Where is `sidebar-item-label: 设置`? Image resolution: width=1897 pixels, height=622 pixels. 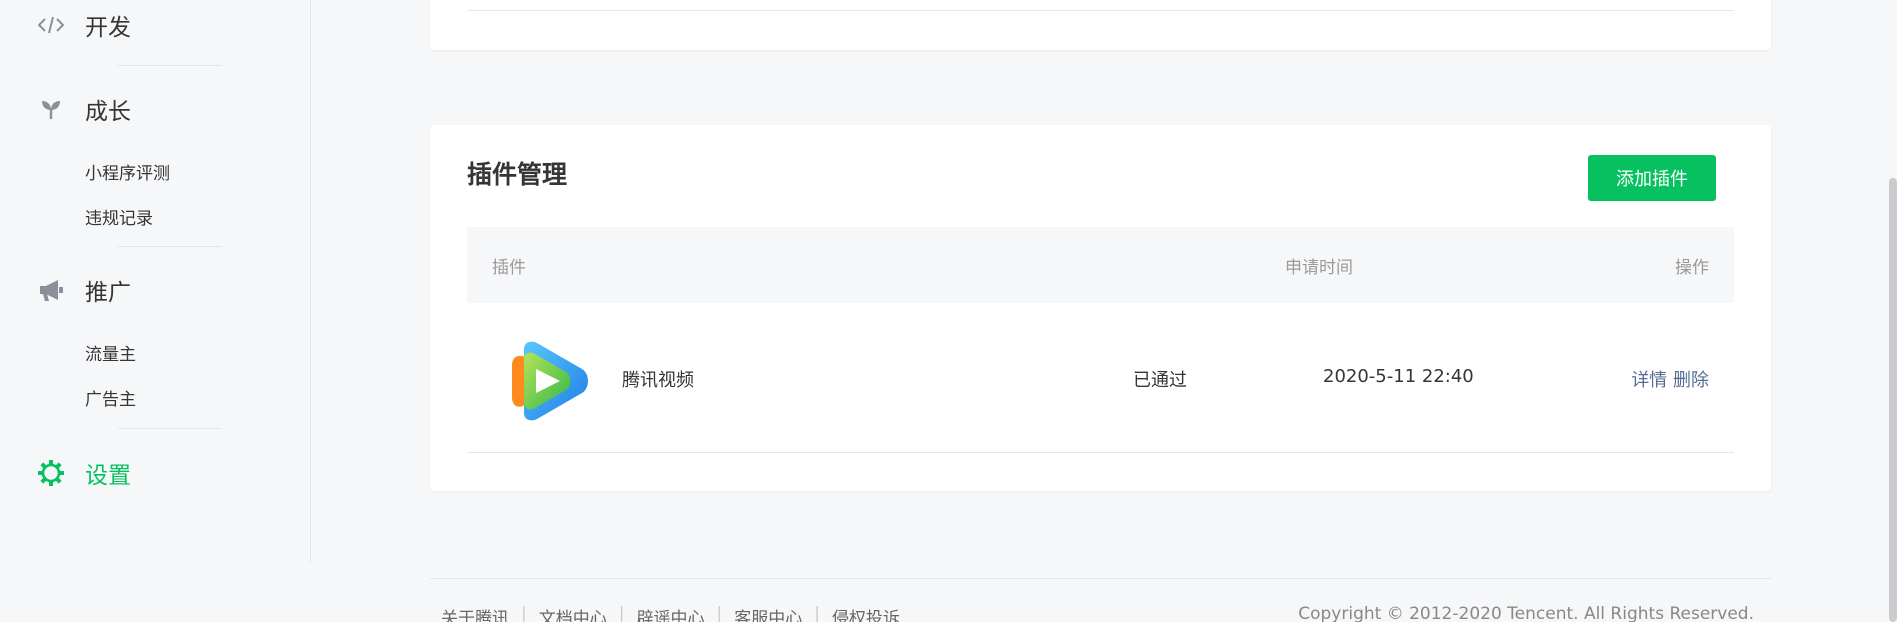 sidebar-item-label: 设置 is located at coordinates (108, 476).